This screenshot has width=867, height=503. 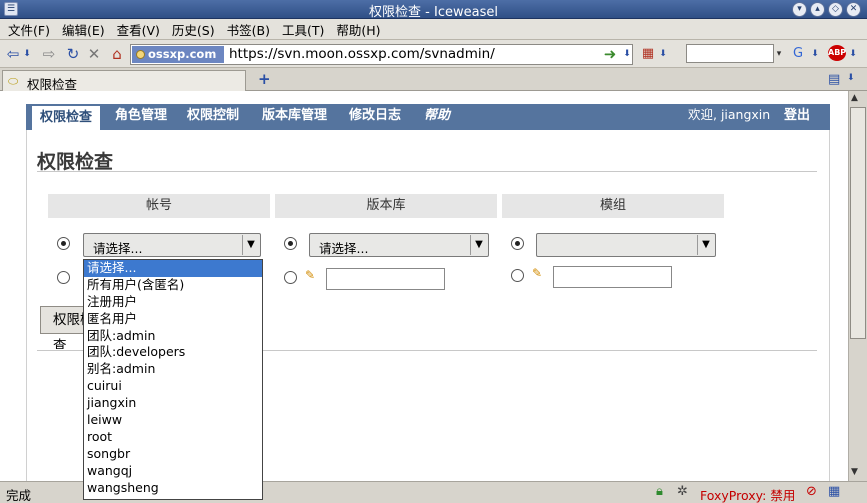 I want to click on repo-select: 请选择... ▼, so click(x=399, y=245).